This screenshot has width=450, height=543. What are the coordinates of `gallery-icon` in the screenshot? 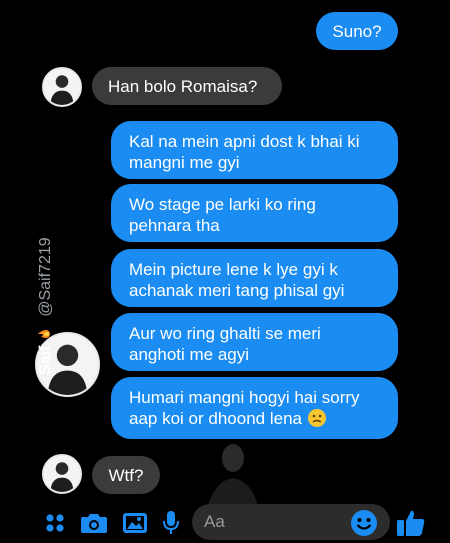 It's located at (135, 523).